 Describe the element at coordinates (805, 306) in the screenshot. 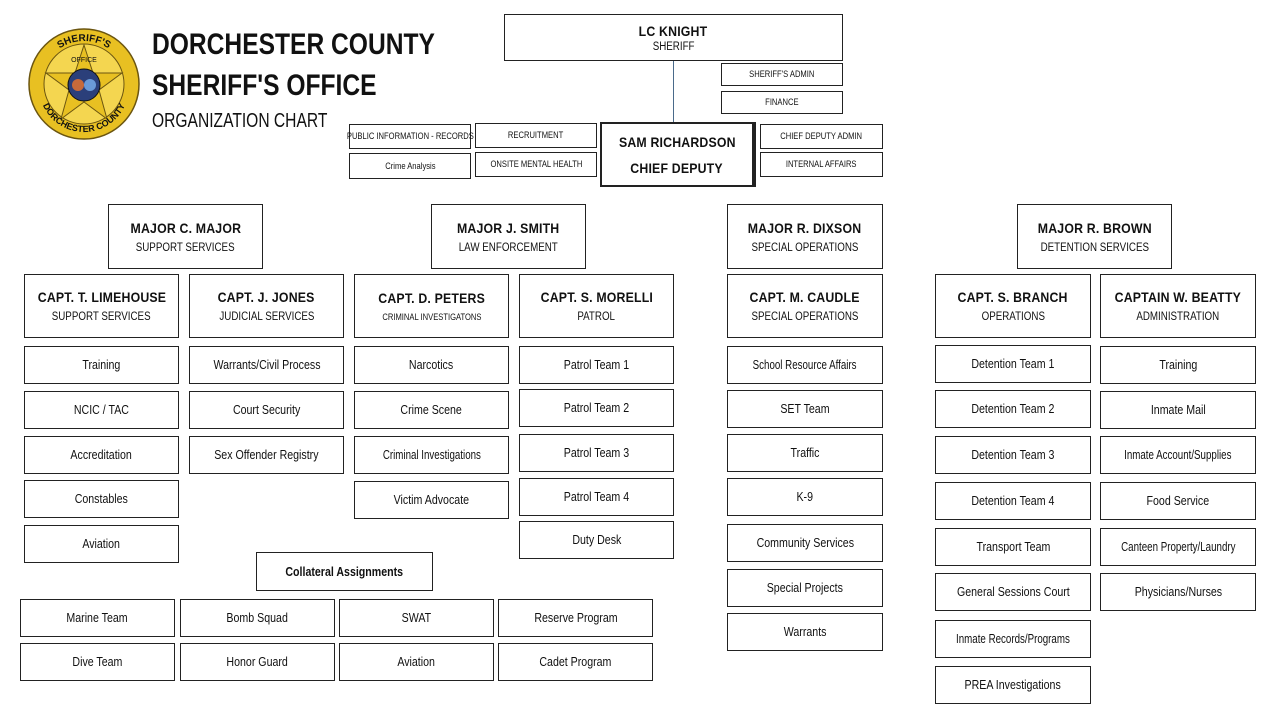

I see `captain-box: CAPT. M. CAUDLE SPECIAL OPERATIONS` at that location.